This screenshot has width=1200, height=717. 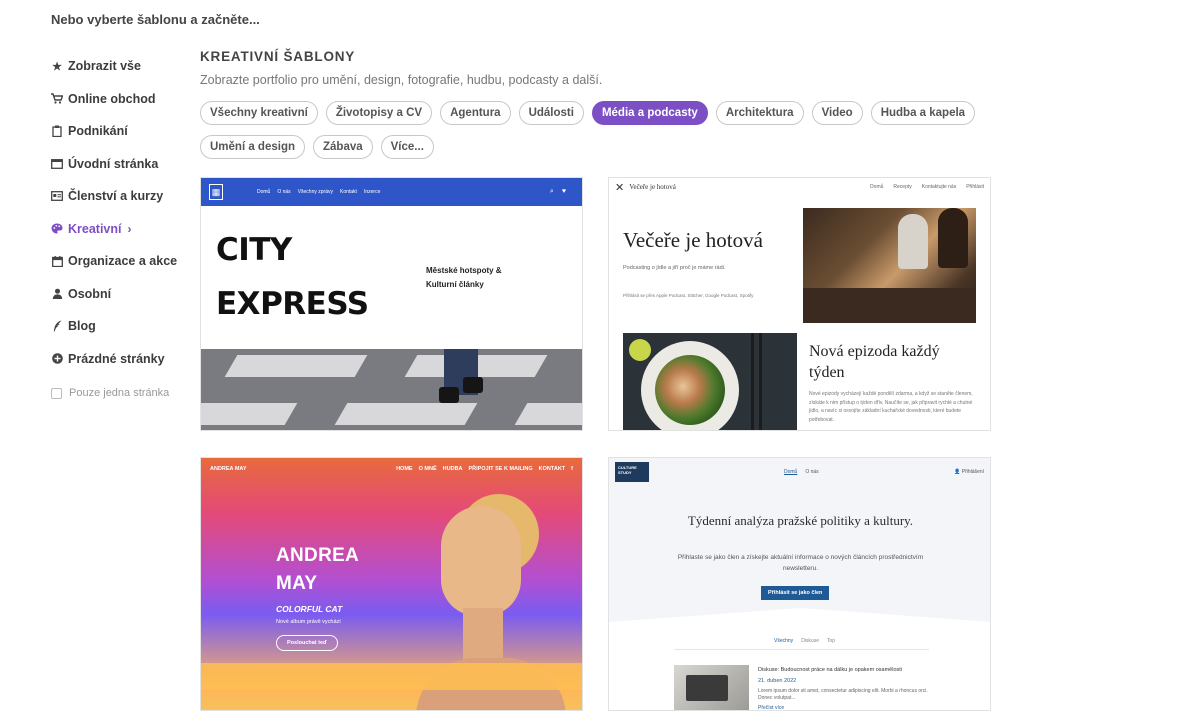 I want to click on template-nav-link: O nás, so click(x=812, y=472).